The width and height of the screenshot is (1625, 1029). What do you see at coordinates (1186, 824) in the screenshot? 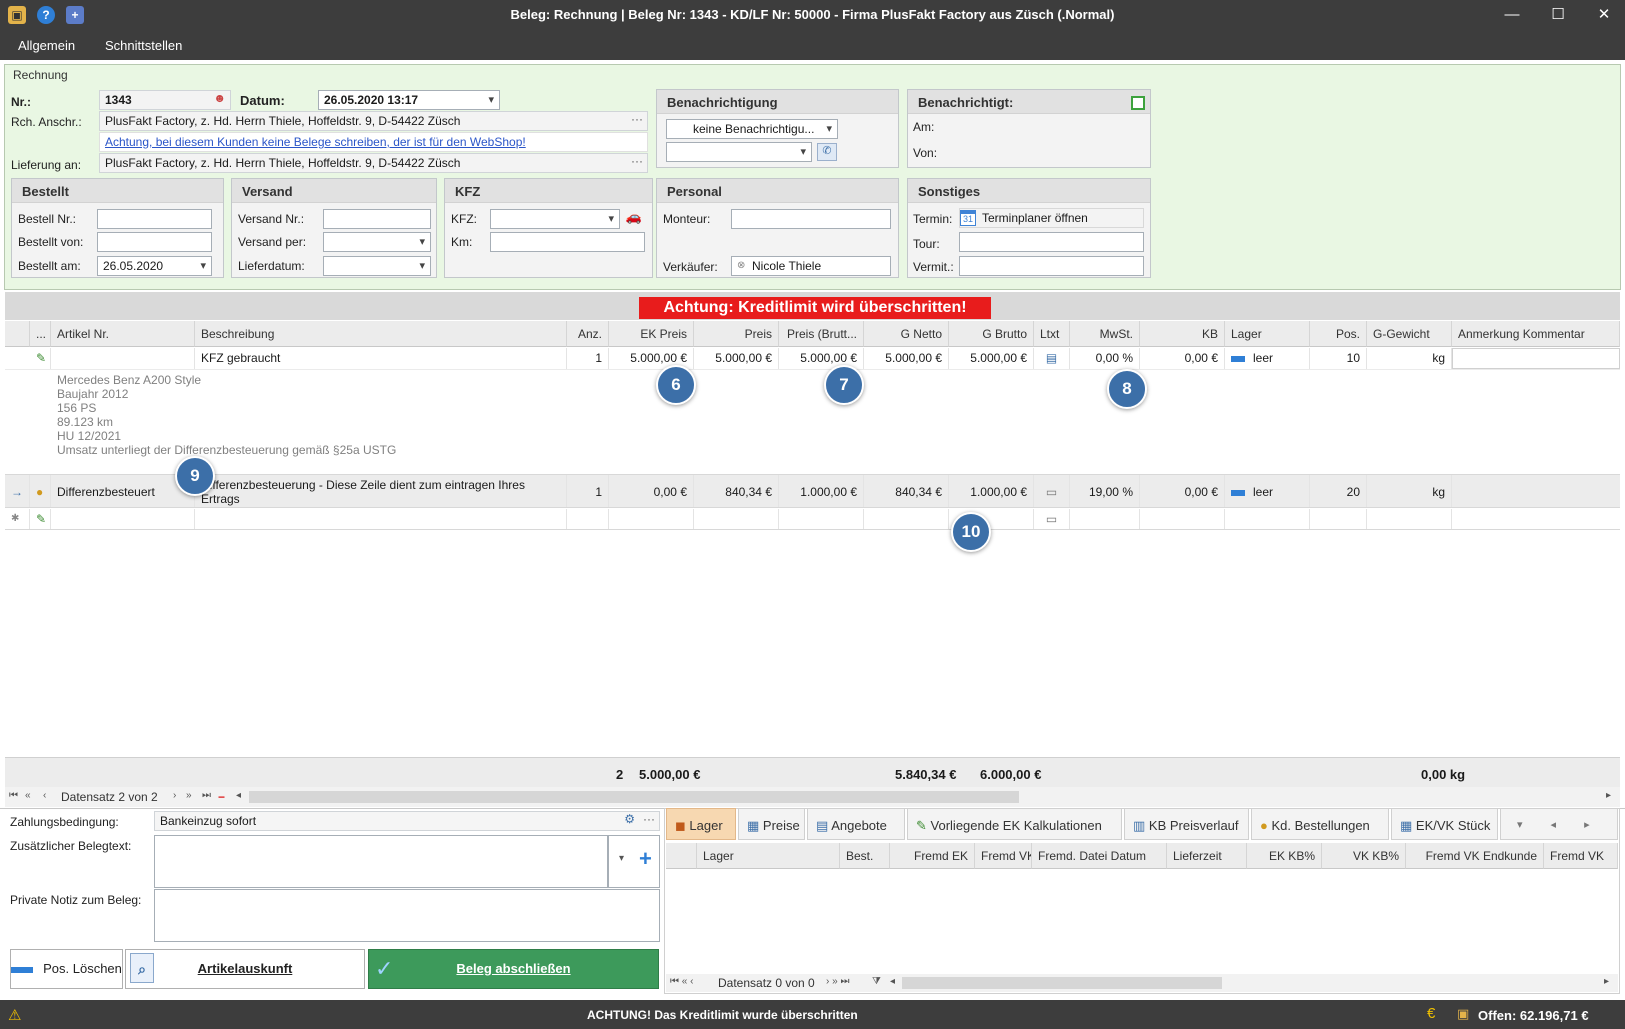
I see `tab-kb-preisverlauf: ▥ KB Preisverlauf` at bounding box center [1186, 824].